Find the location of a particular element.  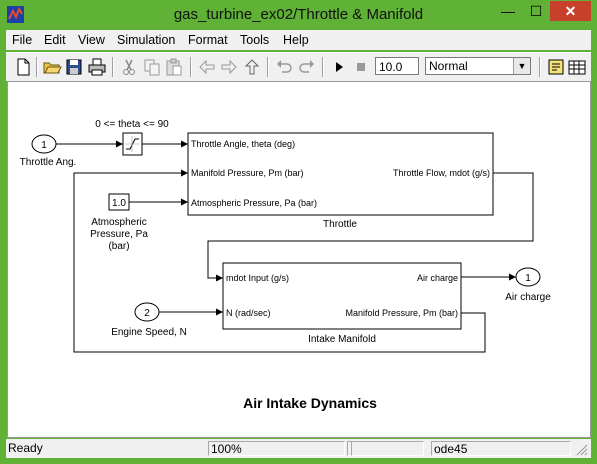

outport1-label: Air charge is located at coordinates (528, 297).